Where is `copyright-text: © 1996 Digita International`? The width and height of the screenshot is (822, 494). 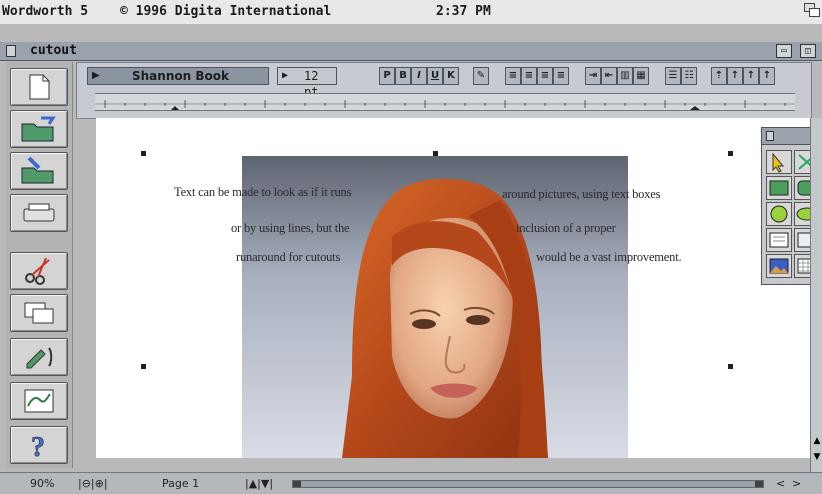 copyright-text: © 1996 Digita International is located at coordinates (226, 11).